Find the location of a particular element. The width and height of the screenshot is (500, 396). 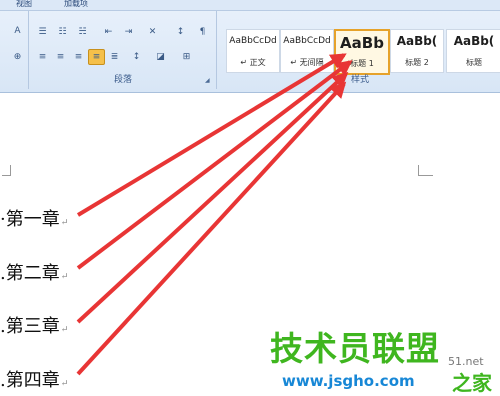

watermark-site: 之家 is located at coordinates (472, 383).